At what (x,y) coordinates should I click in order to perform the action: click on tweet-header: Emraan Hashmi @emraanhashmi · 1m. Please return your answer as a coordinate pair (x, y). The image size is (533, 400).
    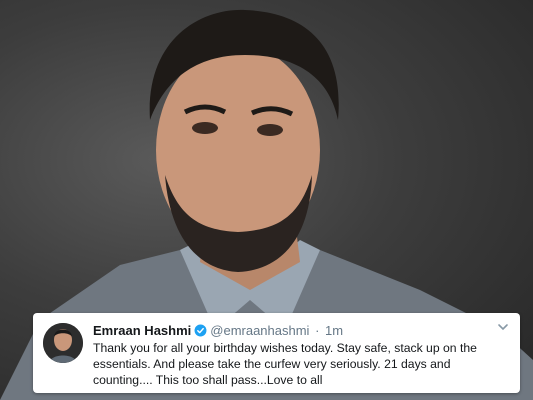
    Looking at the image, I should click on (303, 331).